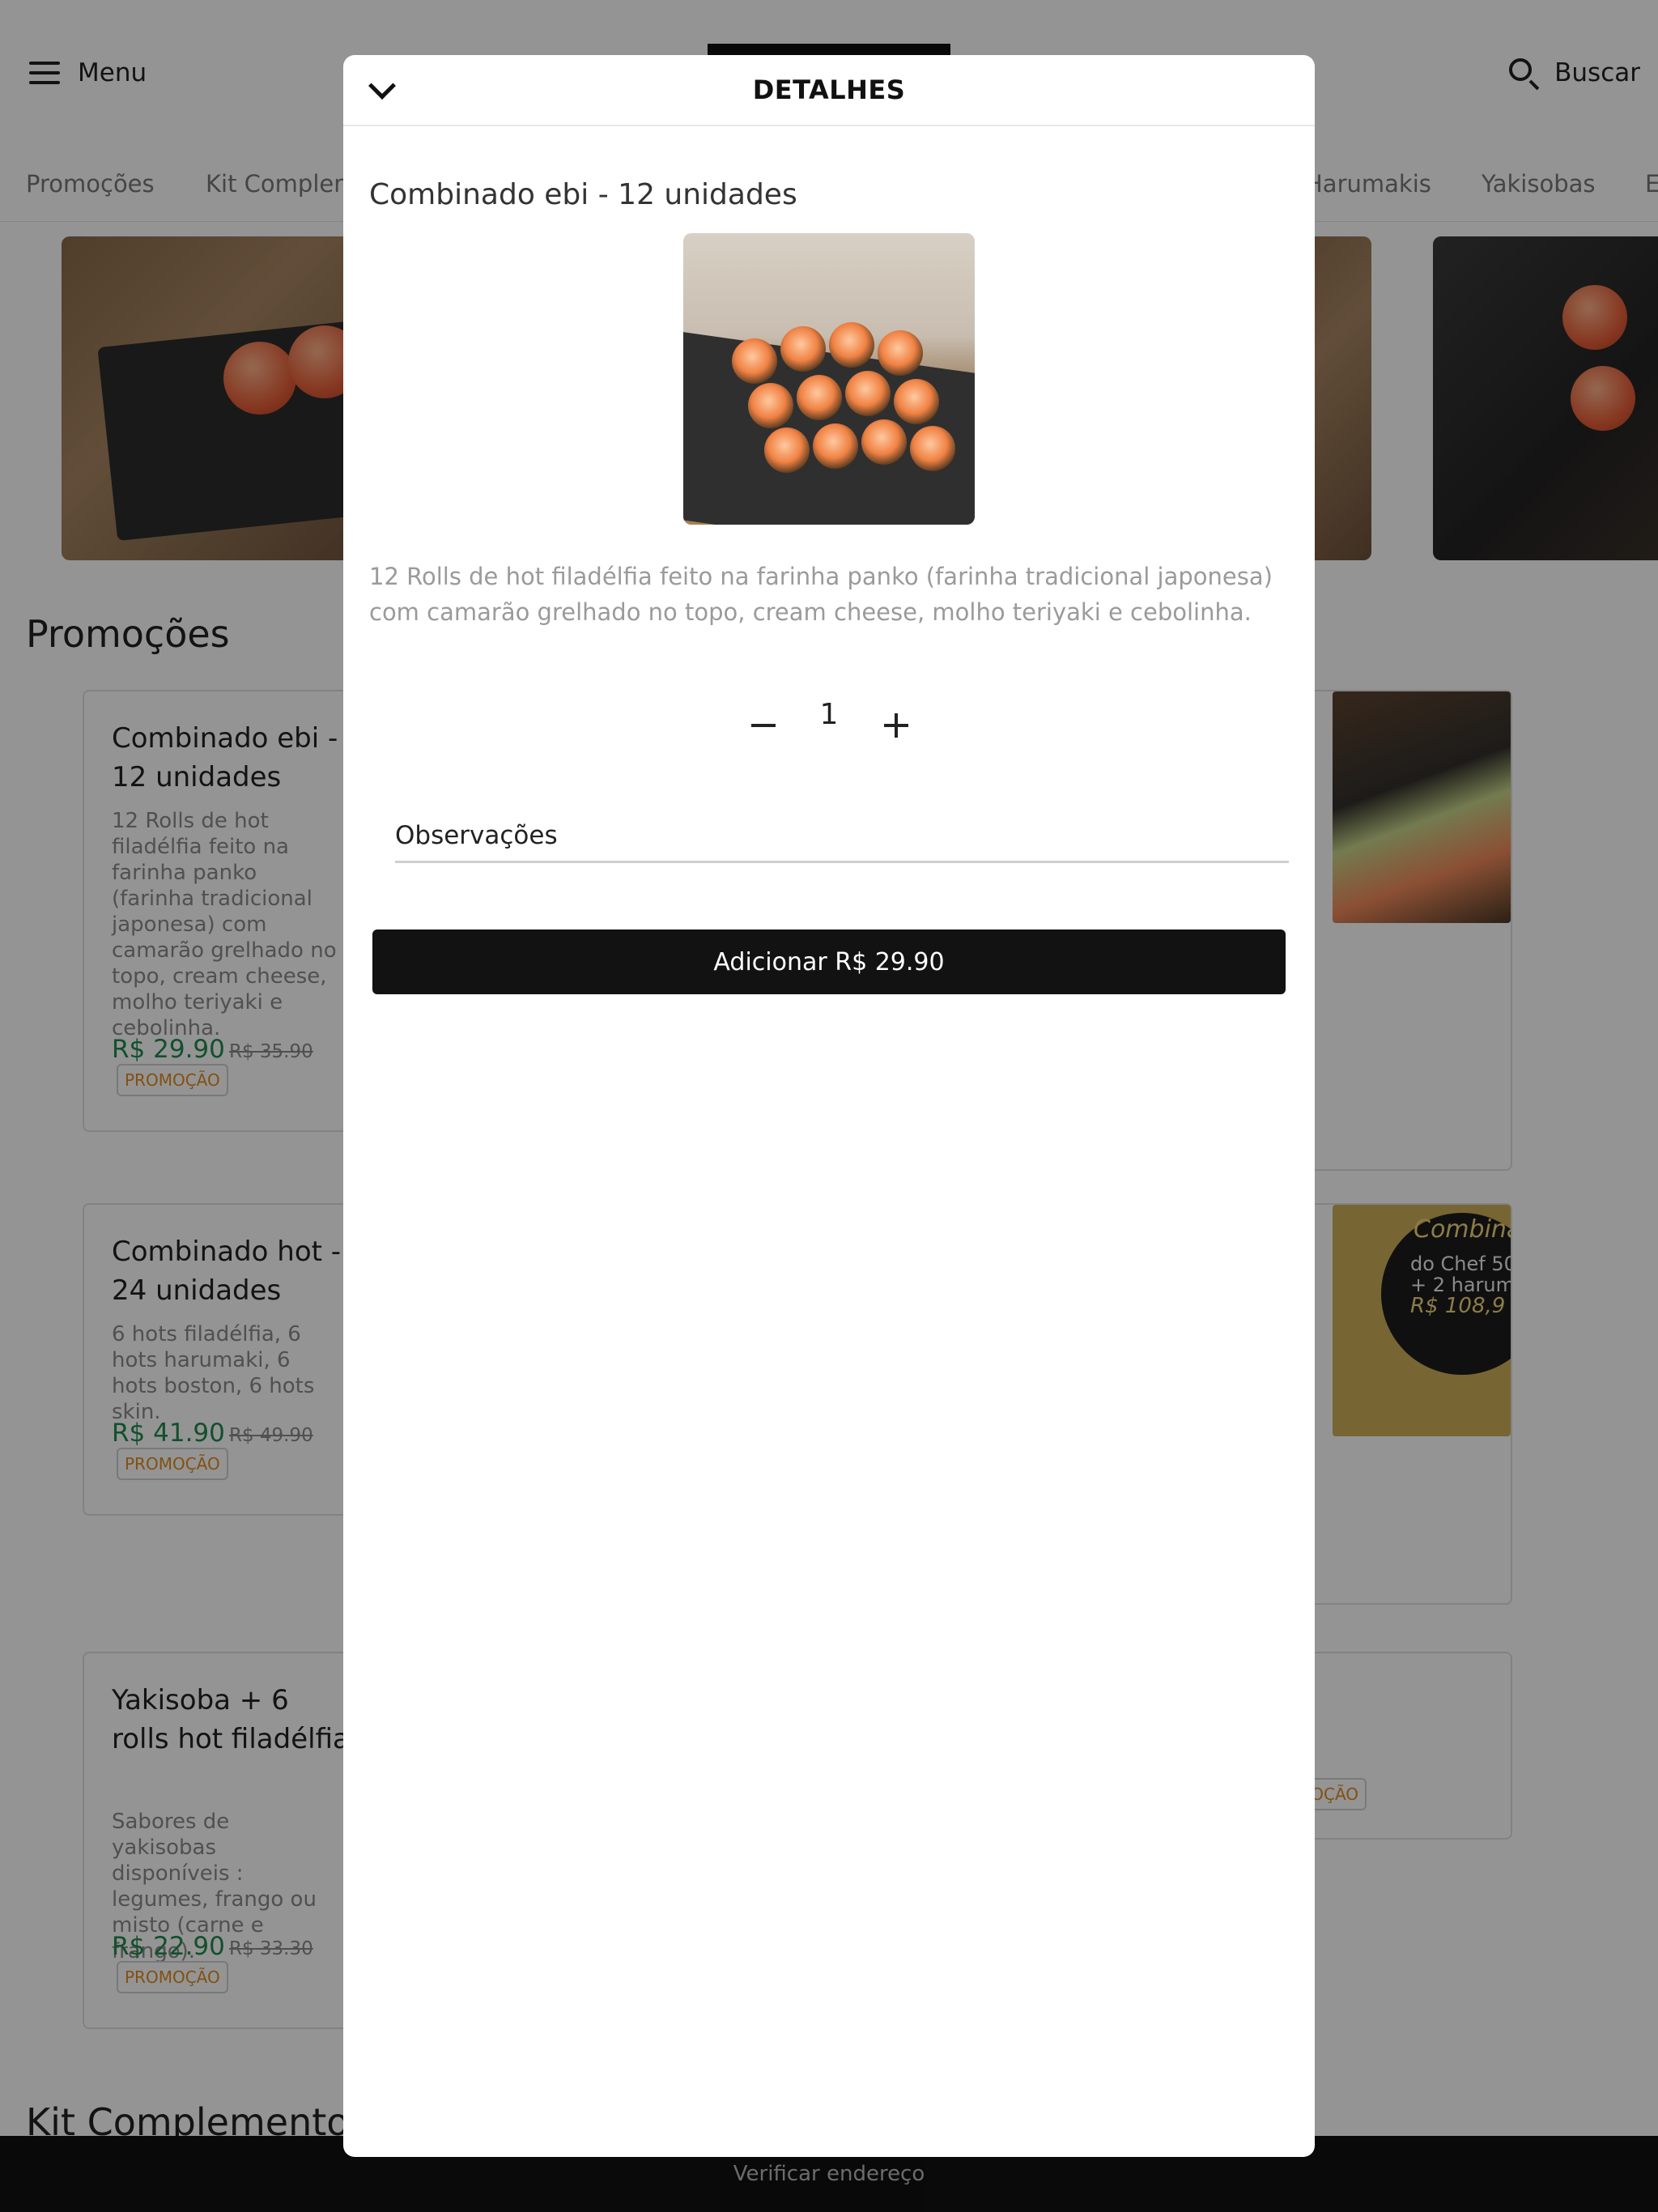 Image resolution: width=1658 pixels, height=2212 pixels. Describe the element at coordinates (895, 719) in the screenshot. I see `plus-icon` at that location.